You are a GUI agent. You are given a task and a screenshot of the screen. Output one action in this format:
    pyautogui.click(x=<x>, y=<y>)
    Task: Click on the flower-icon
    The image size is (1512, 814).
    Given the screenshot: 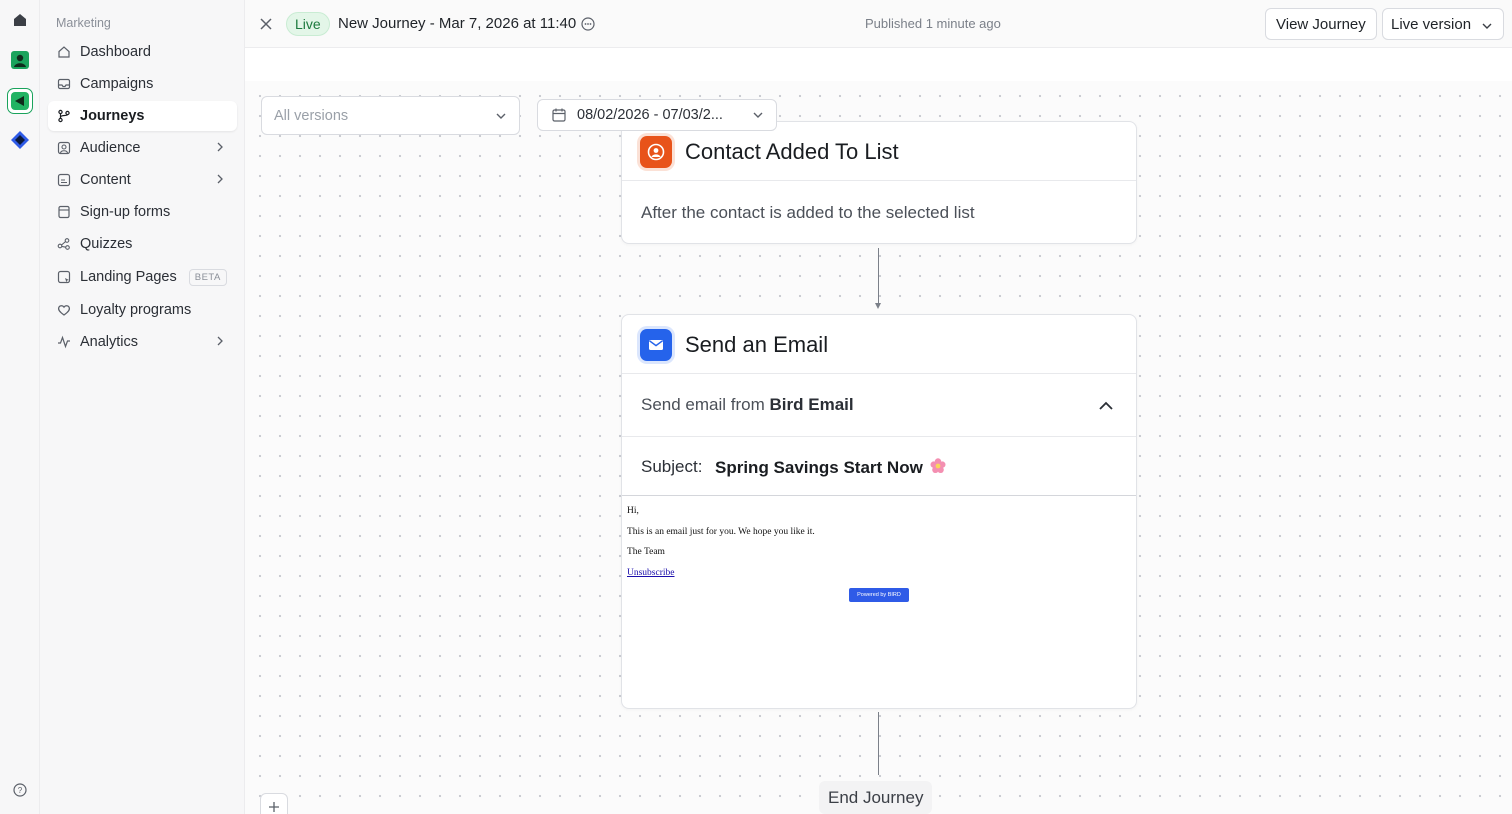 What is the action you would take?
    pyautogui.click(x=938, y=468)
    